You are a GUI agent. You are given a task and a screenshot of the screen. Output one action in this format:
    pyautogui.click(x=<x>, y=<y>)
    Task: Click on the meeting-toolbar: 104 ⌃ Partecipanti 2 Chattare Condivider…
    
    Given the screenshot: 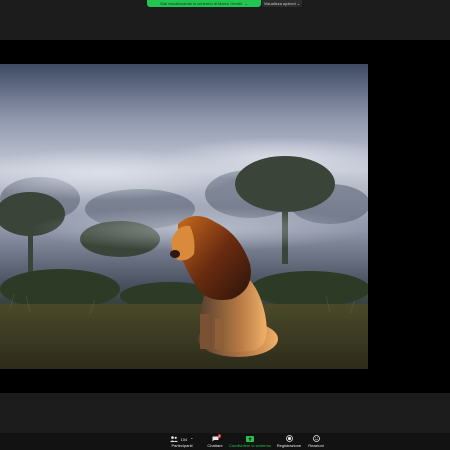 What is the action you would take?
    pyautogui.click(x=225, y=441)
    